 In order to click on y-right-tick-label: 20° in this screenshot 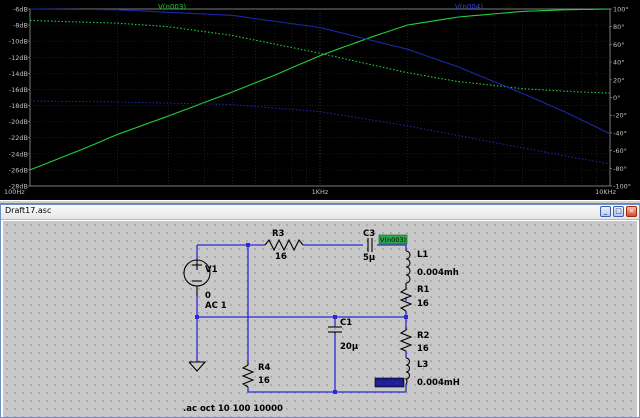, I will do `click(619, 80)`.